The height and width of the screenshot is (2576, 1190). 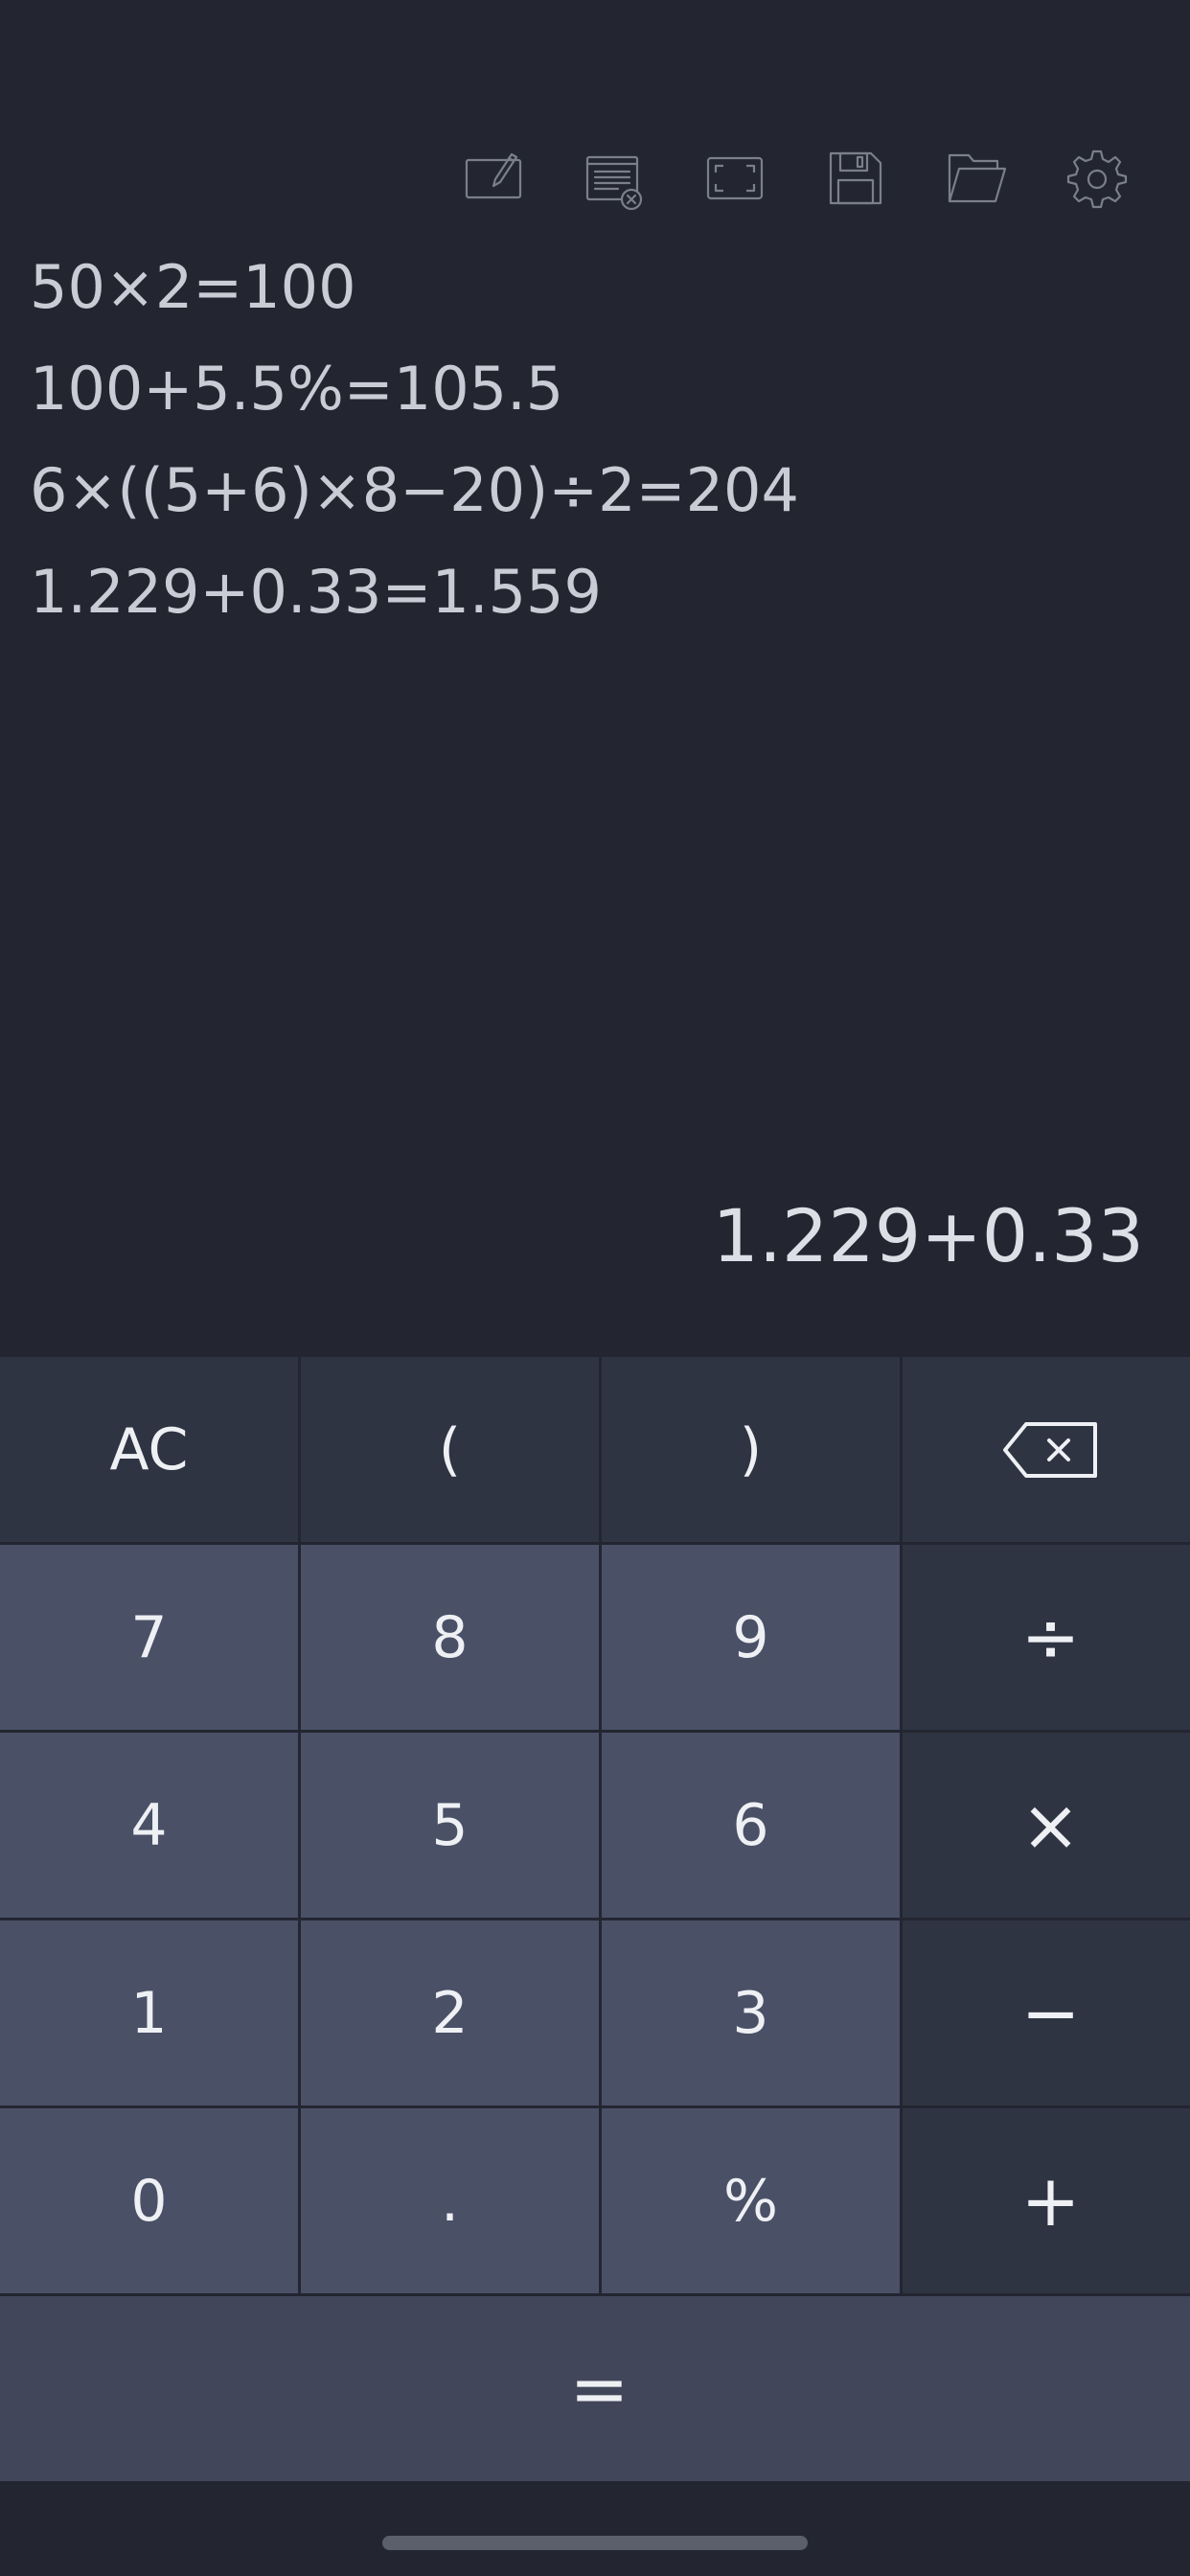 I want to click on multiply-button: ×, so click(x=1046, y=1825).